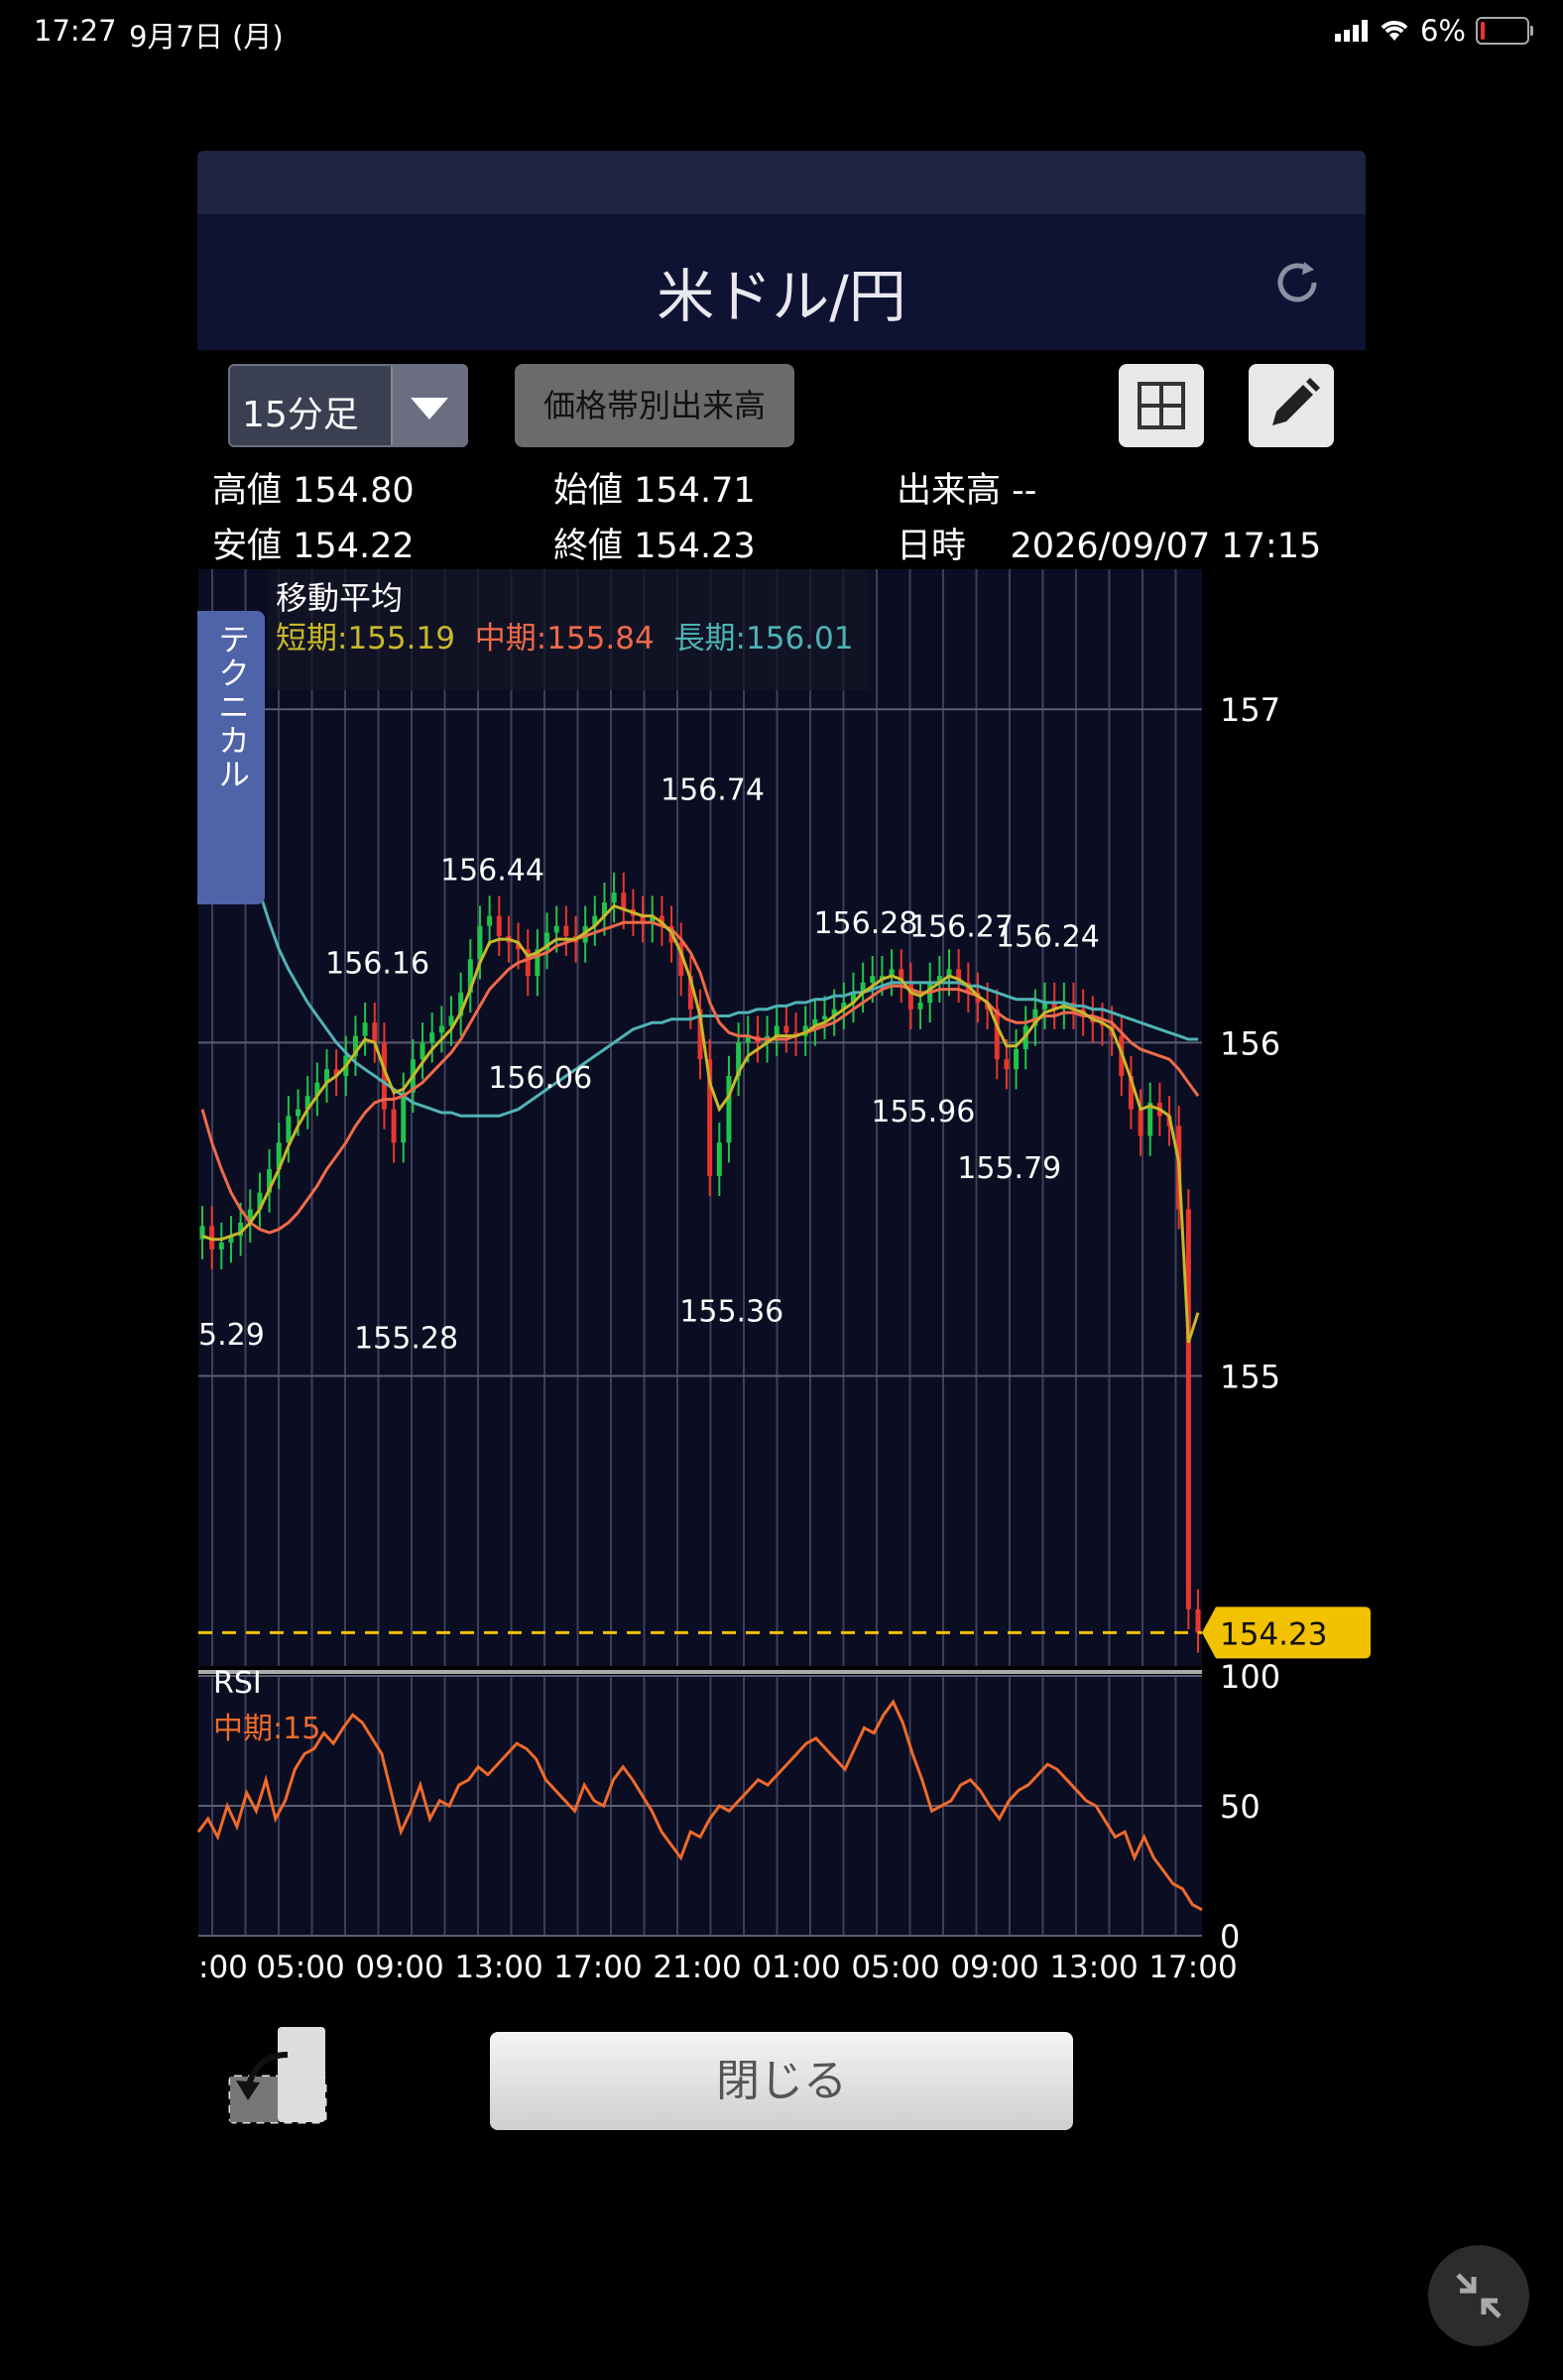 The height and width of the screenshot is (2380, 1563). What do you see at coordinates (237, 1683) in the screenshot?
I see `rsi-label: RSI` at bounding box center [237, 1683].